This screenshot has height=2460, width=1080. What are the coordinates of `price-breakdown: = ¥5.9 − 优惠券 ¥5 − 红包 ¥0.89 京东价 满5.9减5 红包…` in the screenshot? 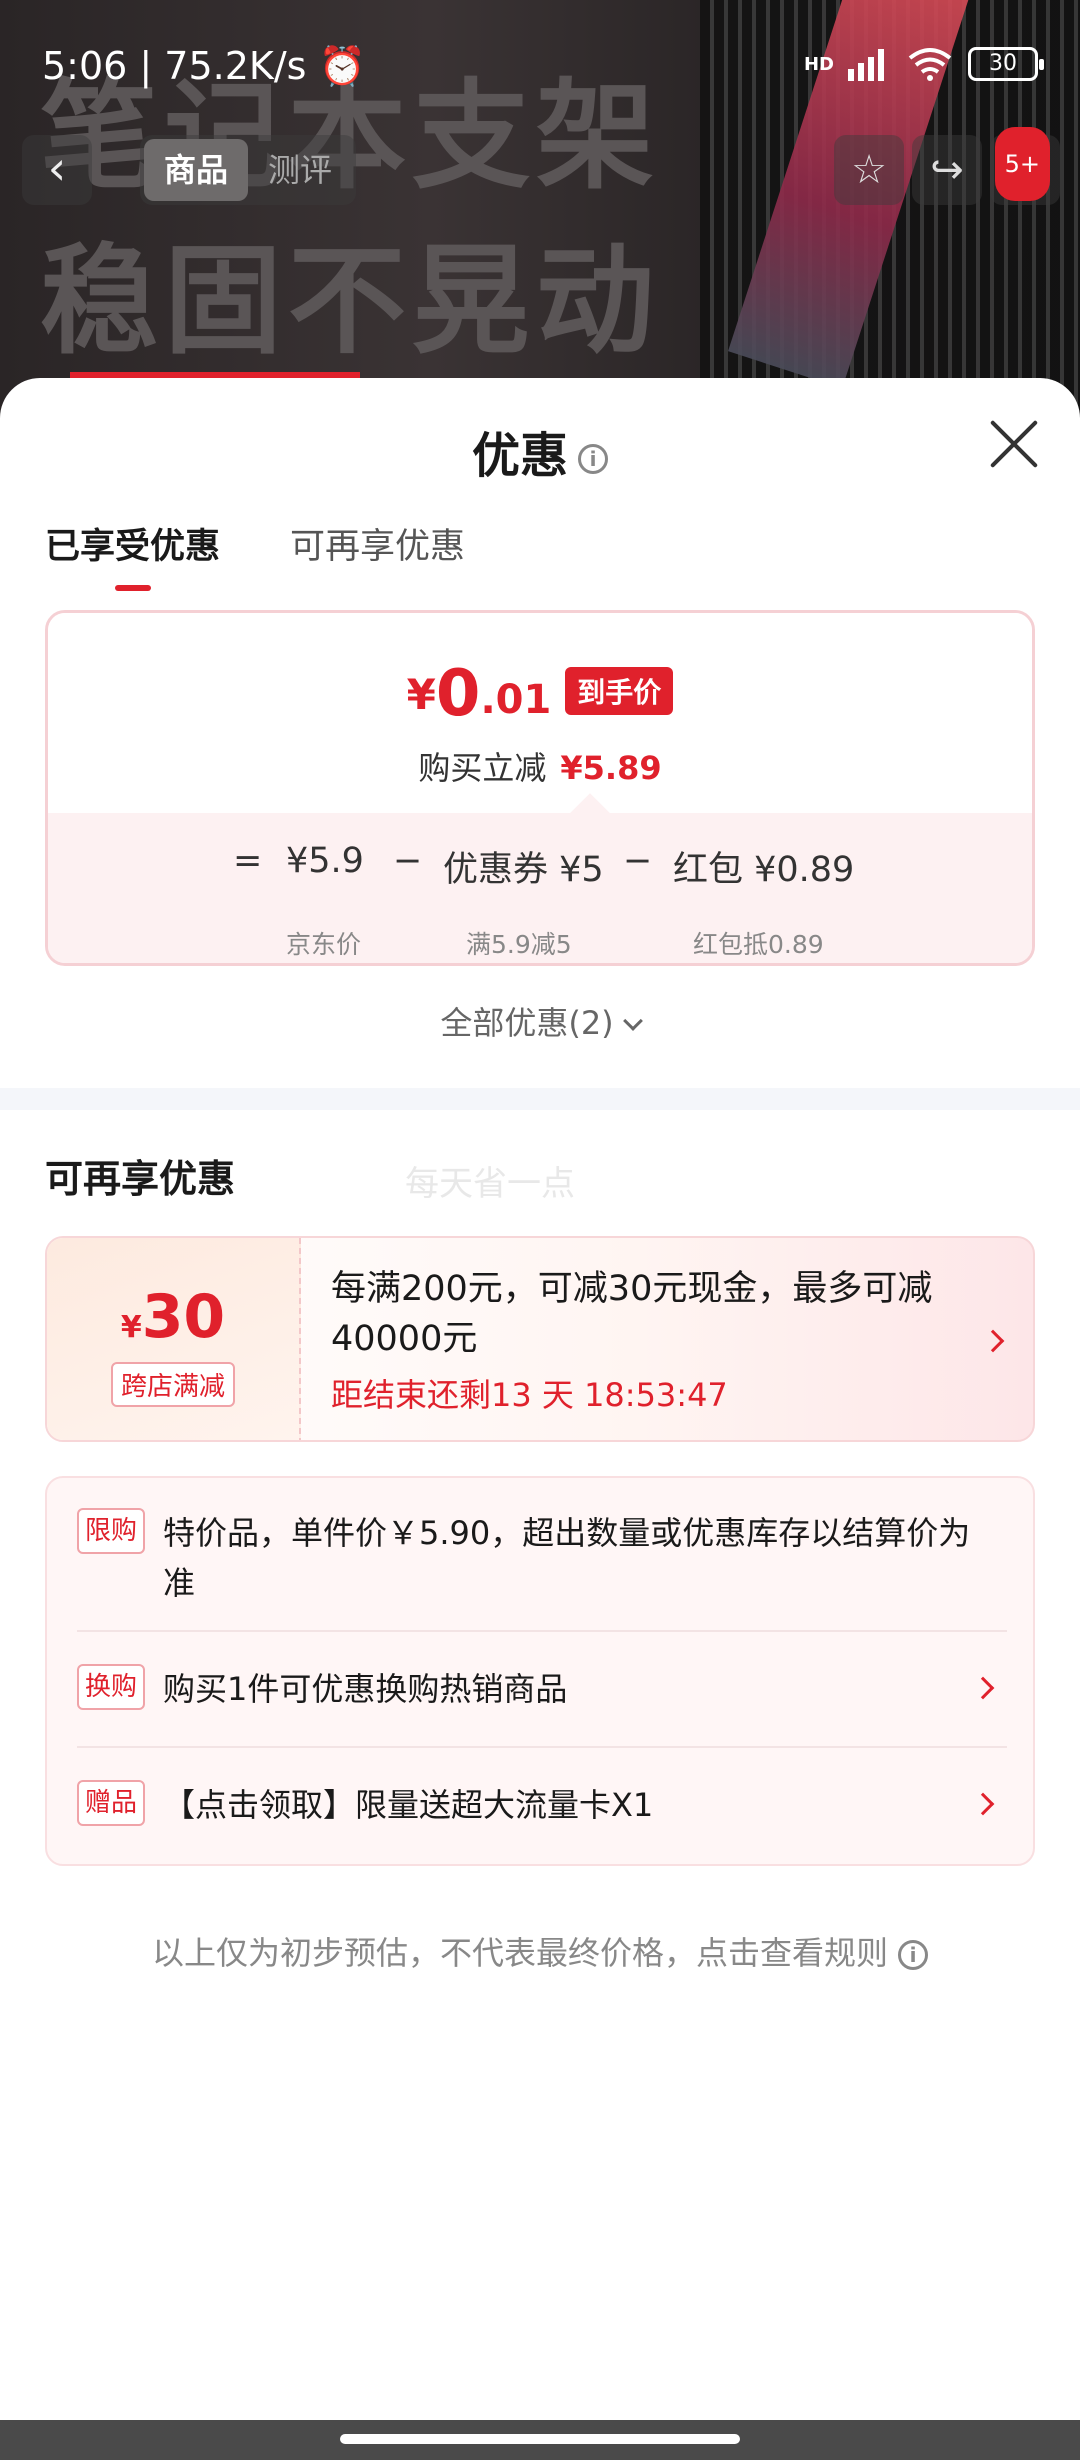 It's located at (540, 878).